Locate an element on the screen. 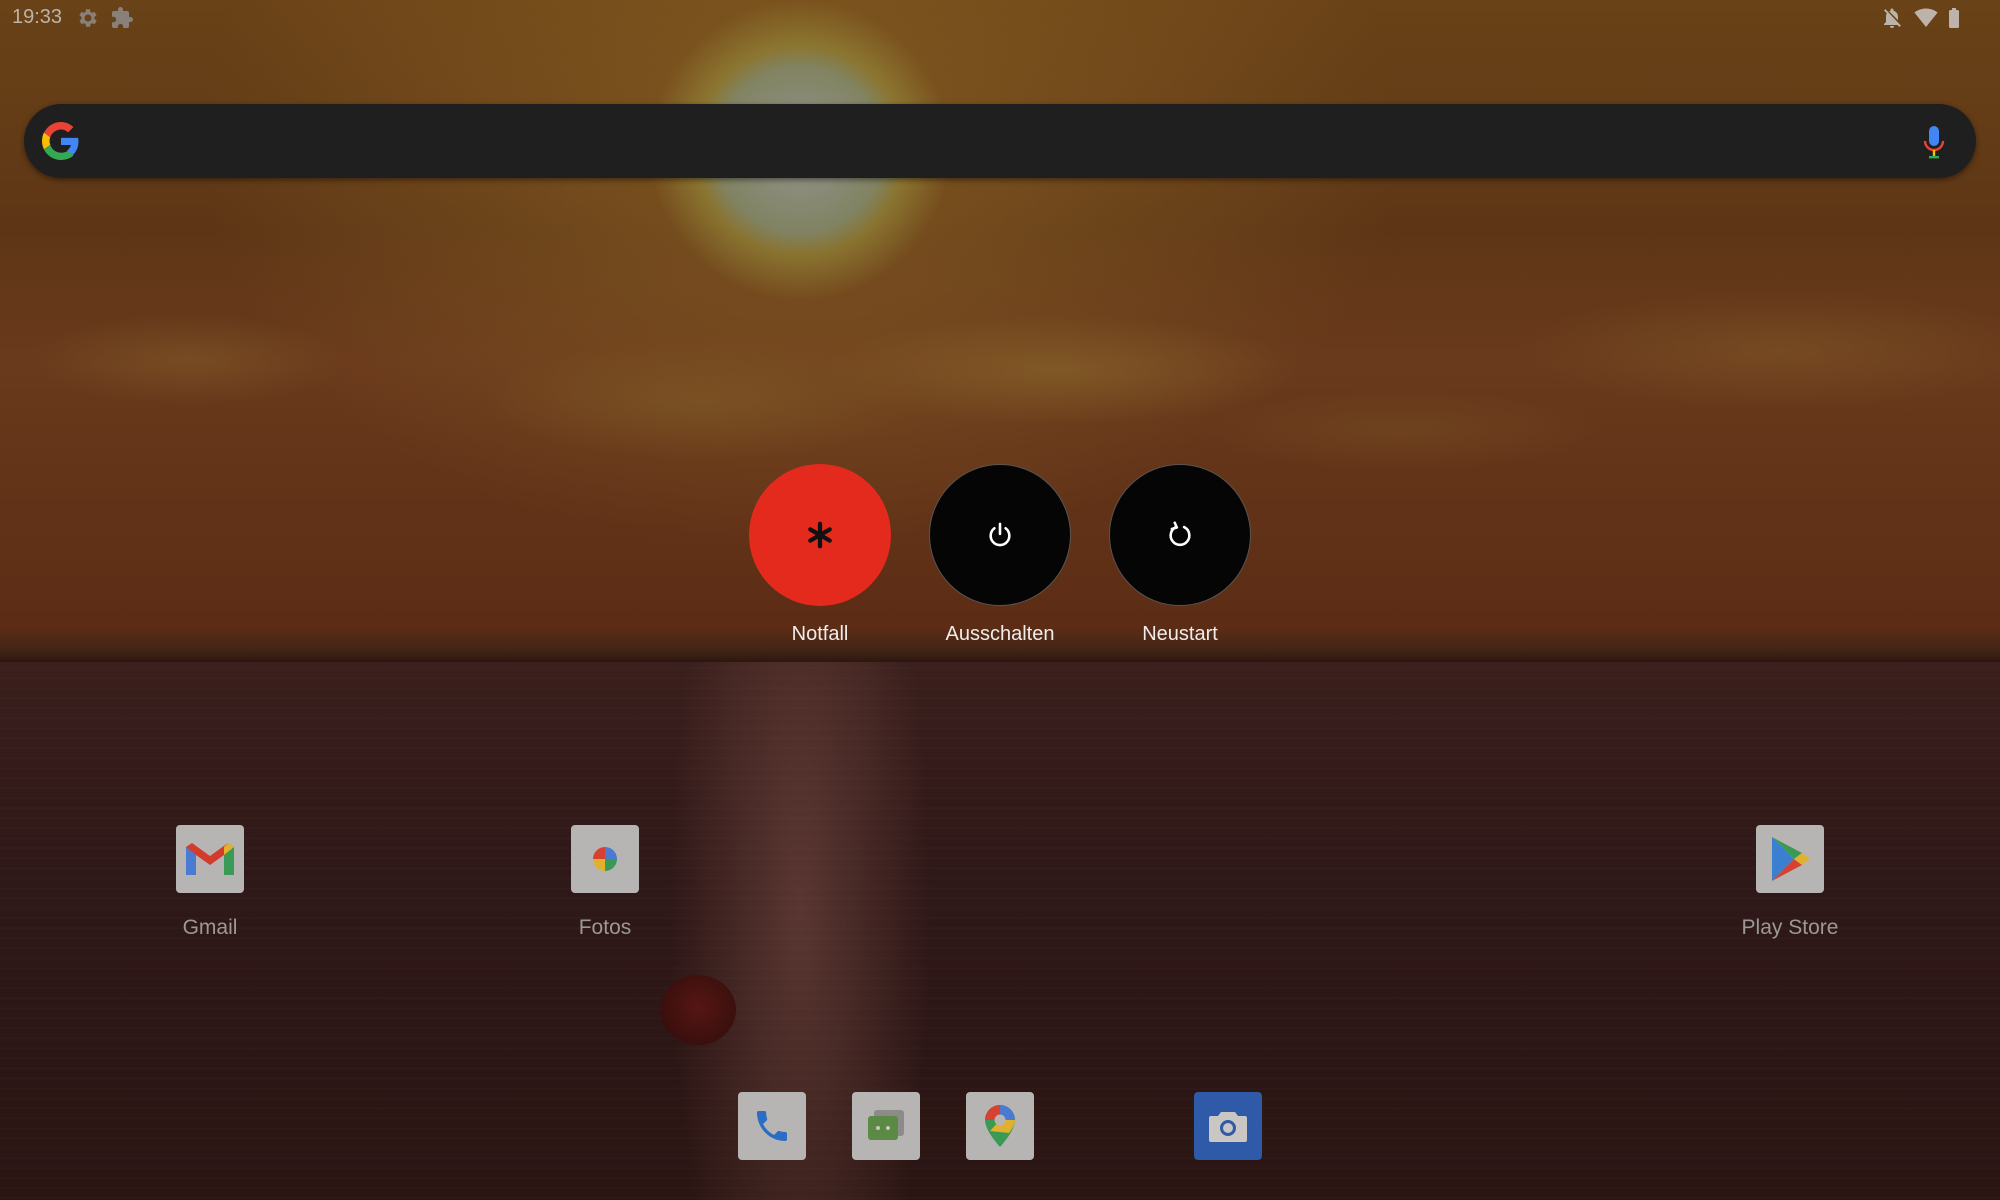  asterisk-icon is located at coordinates (820, 535).